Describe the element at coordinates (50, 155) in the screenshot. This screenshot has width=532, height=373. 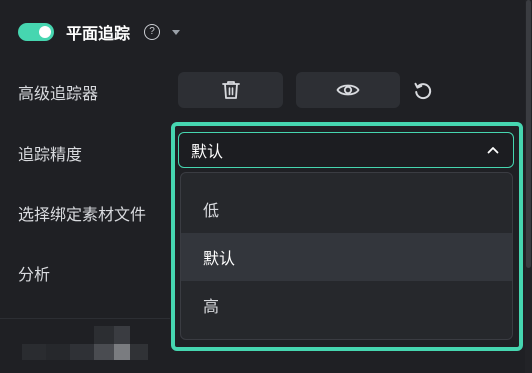
I see `tracking-precision-label: 追踪精度` at that location.